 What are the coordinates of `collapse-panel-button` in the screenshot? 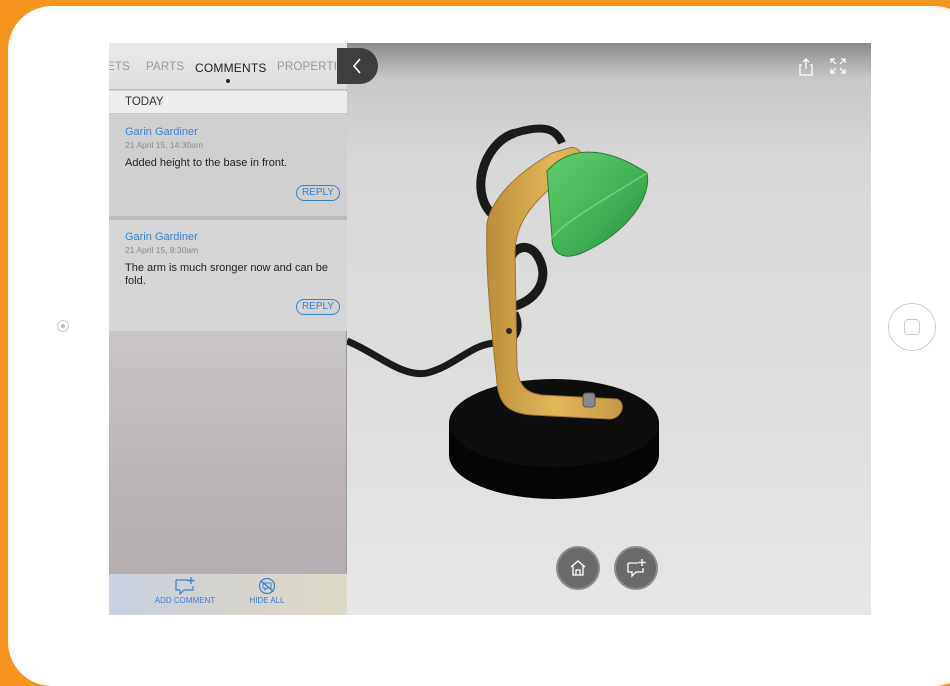 It's located at (357, 66).